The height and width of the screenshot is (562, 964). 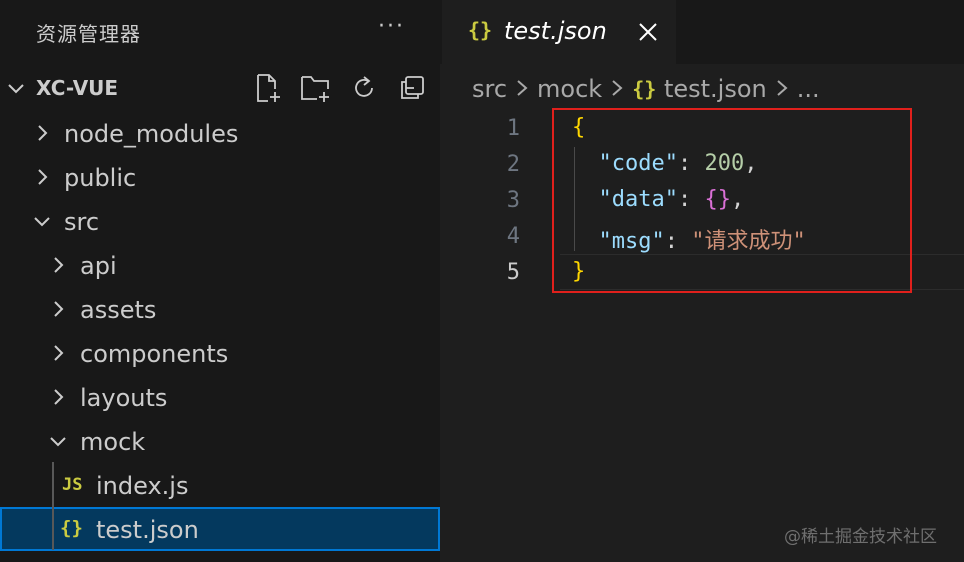 I want to click on tree-item-label: test.json, so click(x=147, y=530).